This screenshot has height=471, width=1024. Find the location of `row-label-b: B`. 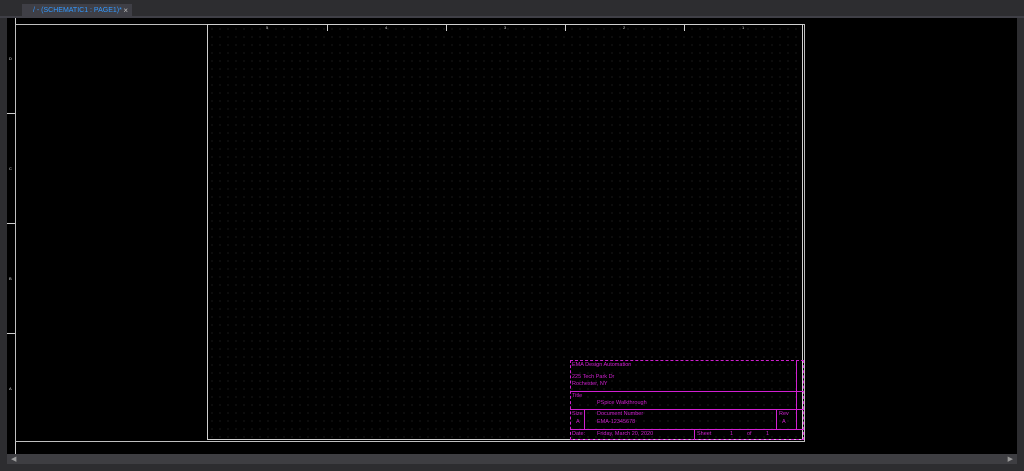

row-label-b: B is located at coordinates (10, 278).